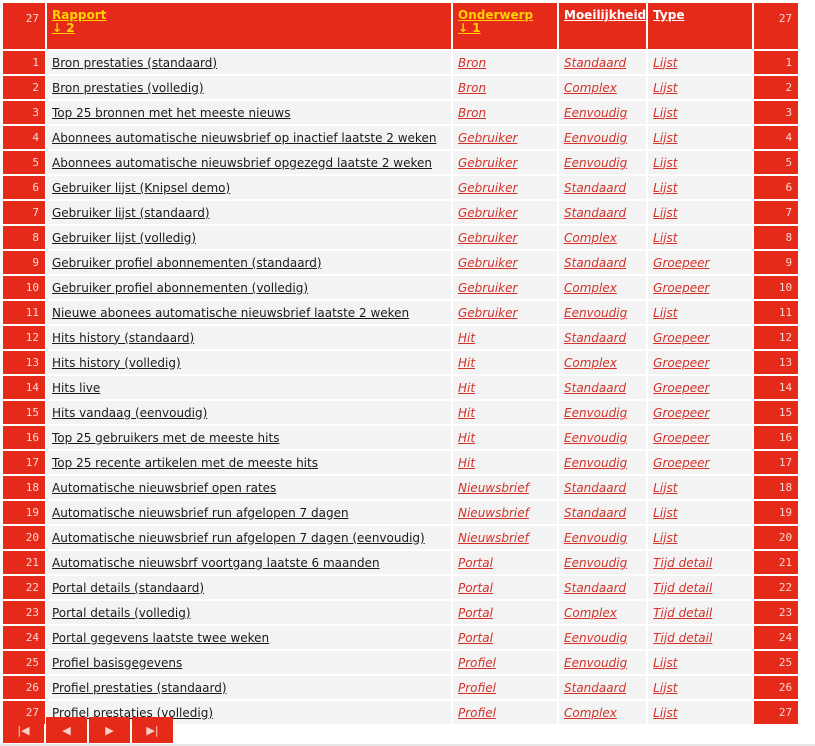 Image resolution: width=815 pixels, height=746 pixels. What do you see at coordinates (131, 213) in the screenshot?
I see `report-link: Gebruiker lijst (standaard)` at bounding box center [131, 213].